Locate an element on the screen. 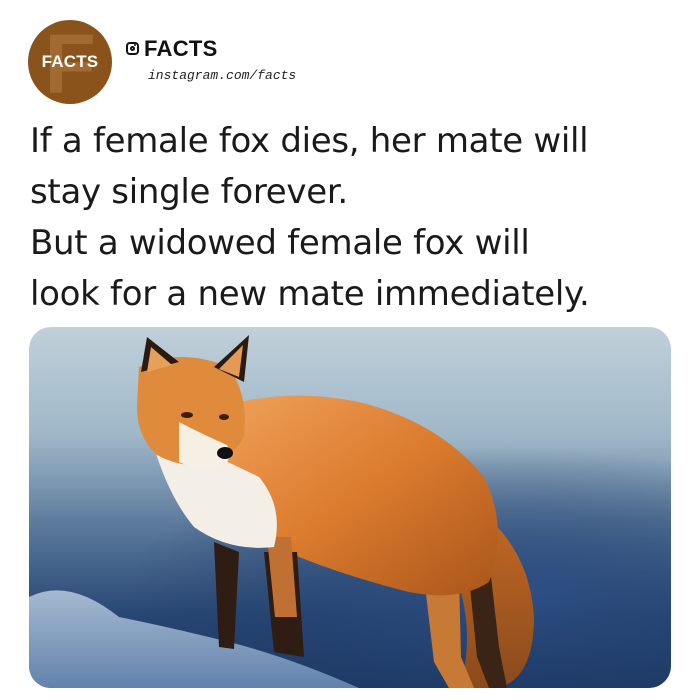 Image resolution: width=700 pixels, height=700 pixels. account-name: FACTS is located at coordinates (181, 49).